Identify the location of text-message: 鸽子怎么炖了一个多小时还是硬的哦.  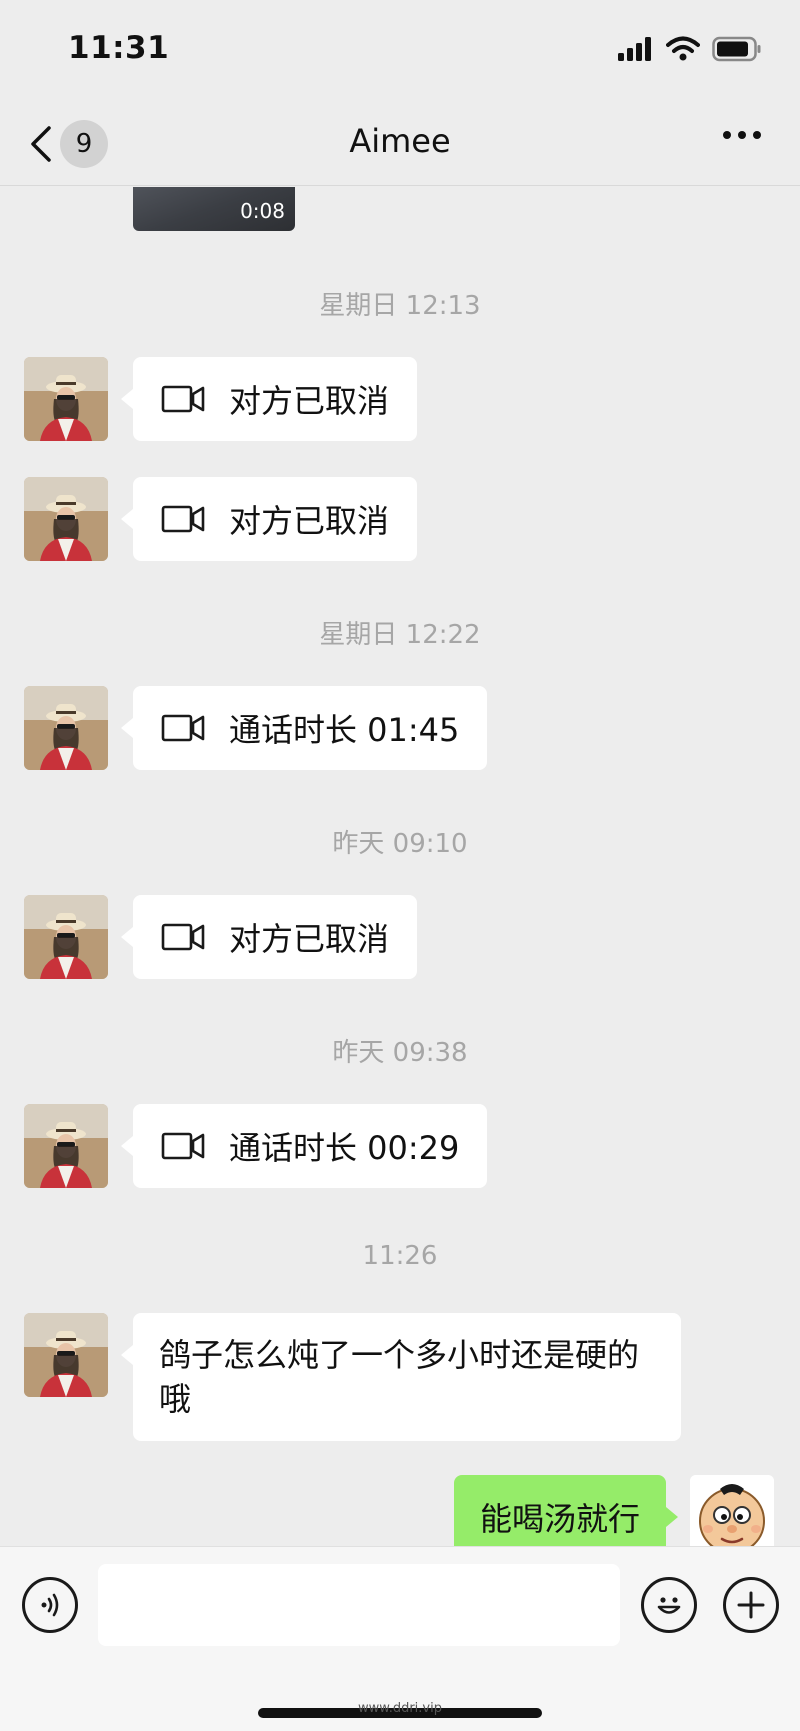
(401, 1377).